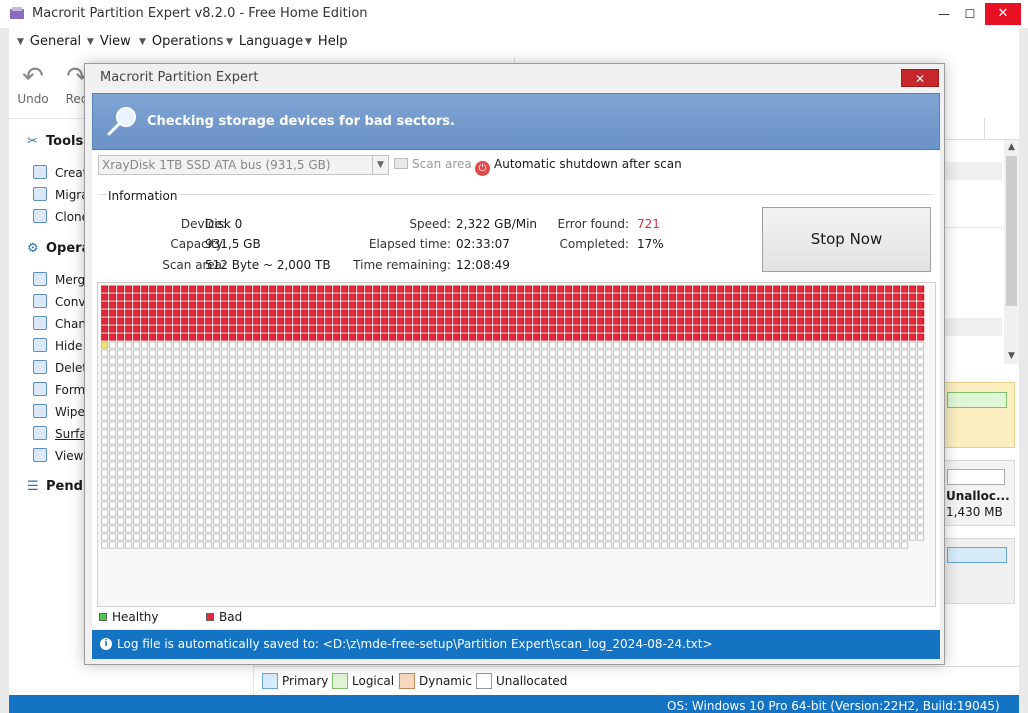  I want to click on partition-block-logical, so click(979, 415).